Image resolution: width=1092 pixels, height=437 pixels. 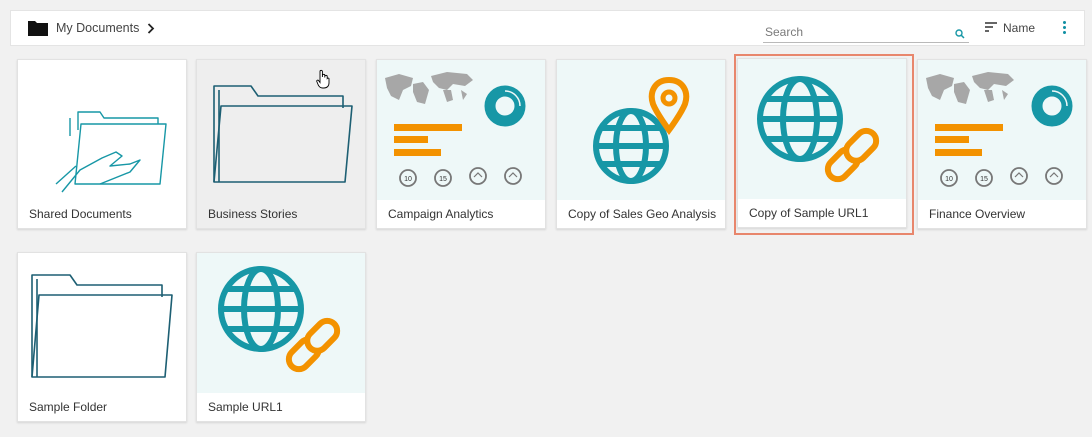 I want to click on more-options-icon, so click(x=1064, y=28).